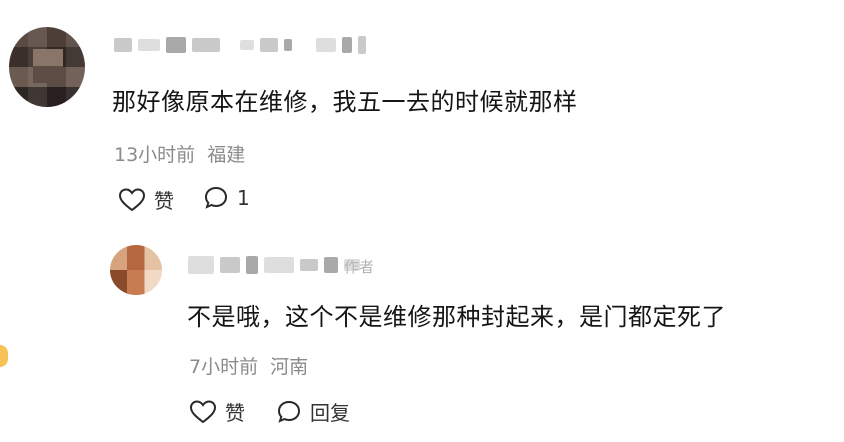  What do you see at coordinates (47, 67) in the screenshot?
I see `commenter-avatar` at bounding box center [47, 67].